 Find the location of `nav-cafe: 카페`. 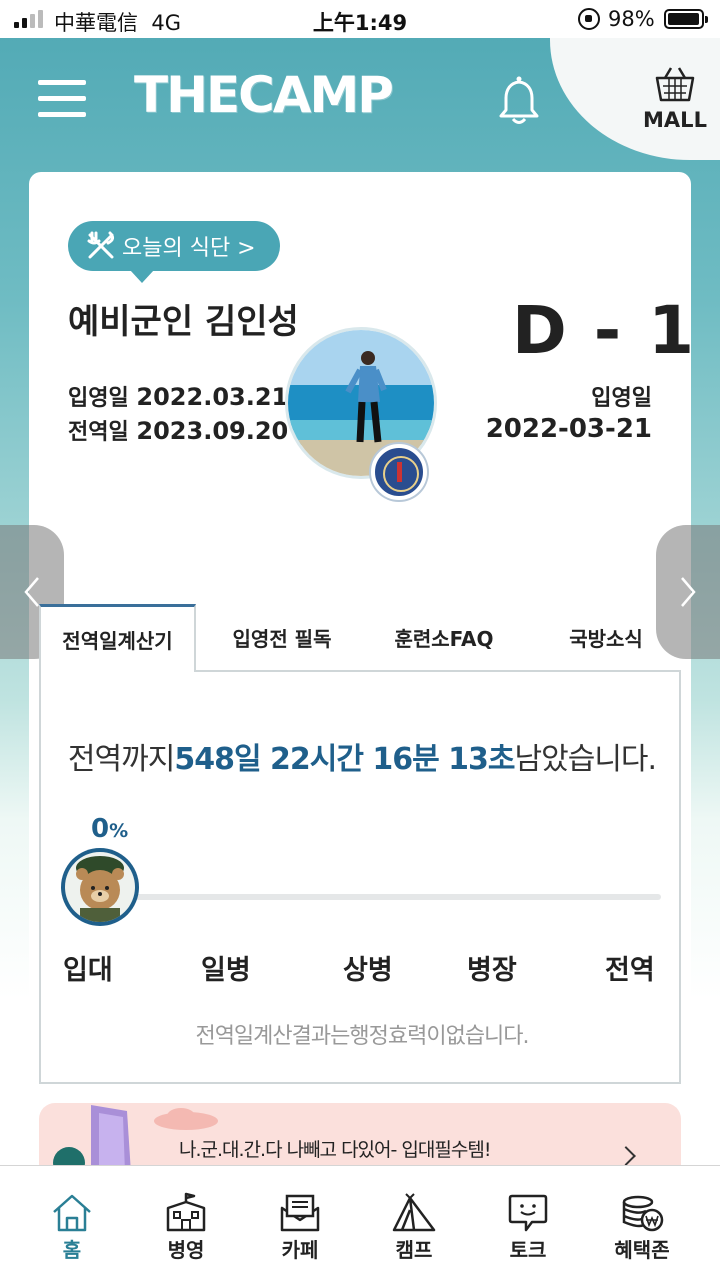

nav-cafe: 카페 is located at coordinates (300, 1227).